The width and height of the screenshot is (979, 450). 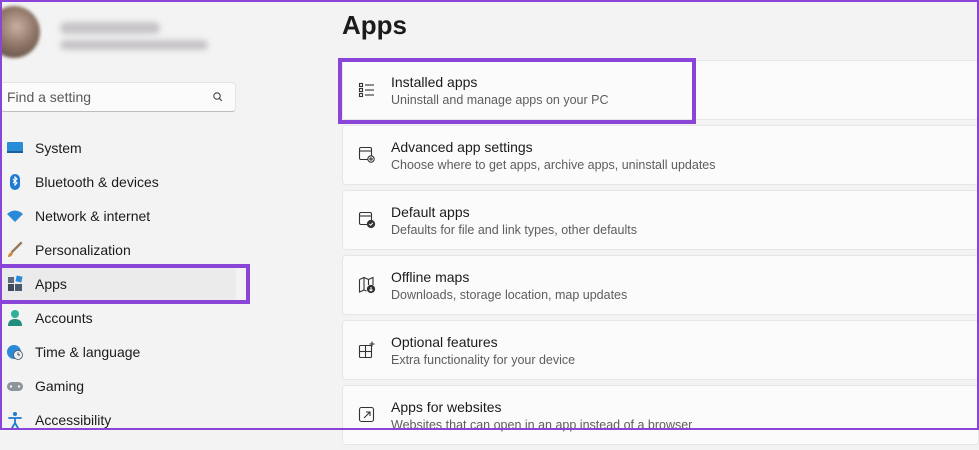 What do you see at coordinates (483, 359) in the screenshot?
I see `card-subtitle: Extra functionality for your device` at bounding box center [483, 359].